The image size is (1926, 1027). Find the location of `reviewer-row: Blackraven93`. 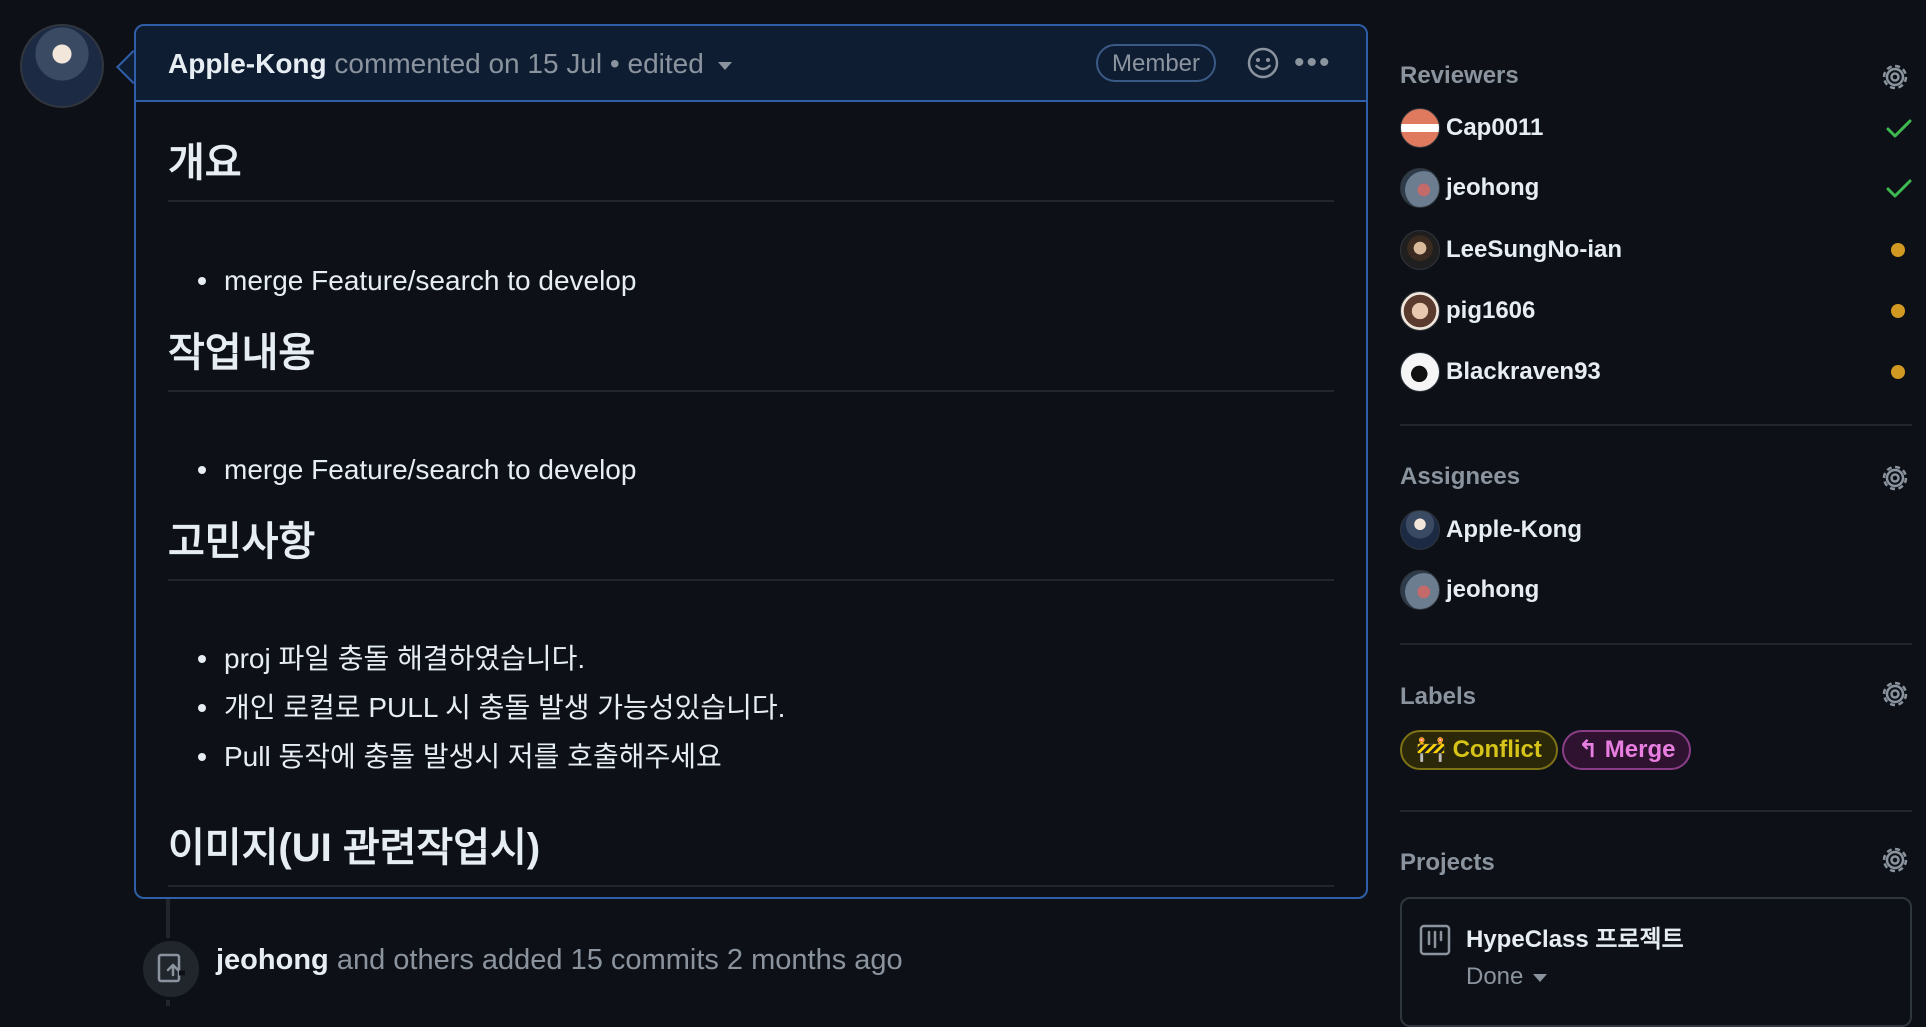

reviewer-row: Blackraven93 is located at coordinates (1500, 374).